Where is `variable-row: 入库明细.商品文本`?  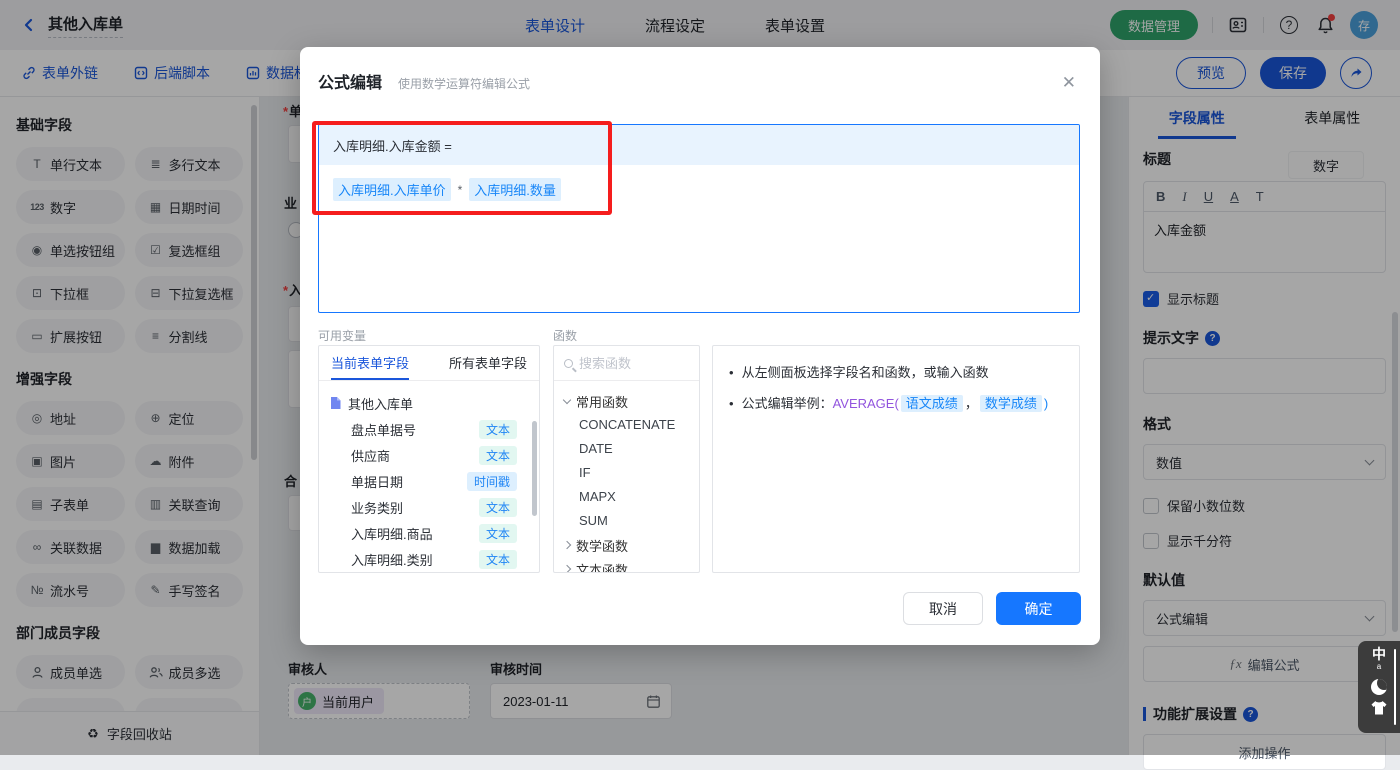
variable-row: 入库明细.商品文本 is located at coordinates (429, 533).